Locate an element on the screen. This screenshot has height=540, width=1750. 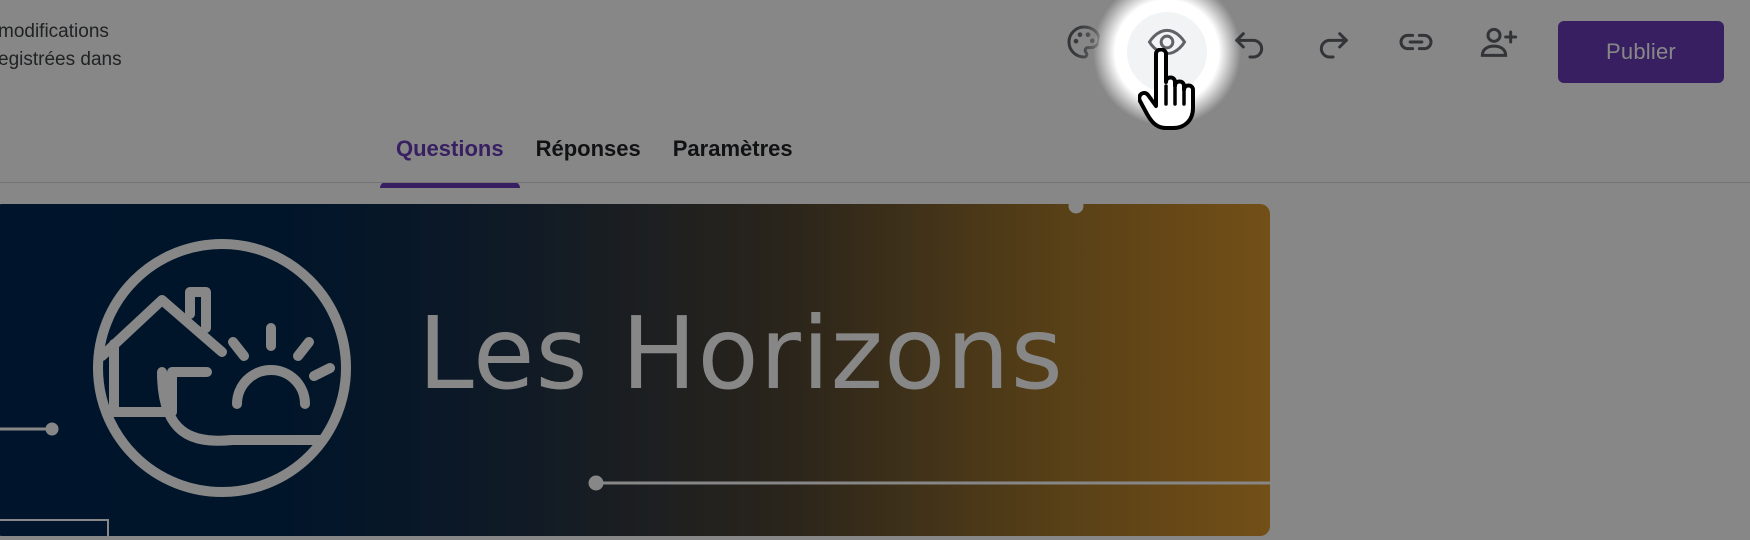
add-collaborators-button is located at coordinates (1499, 42).